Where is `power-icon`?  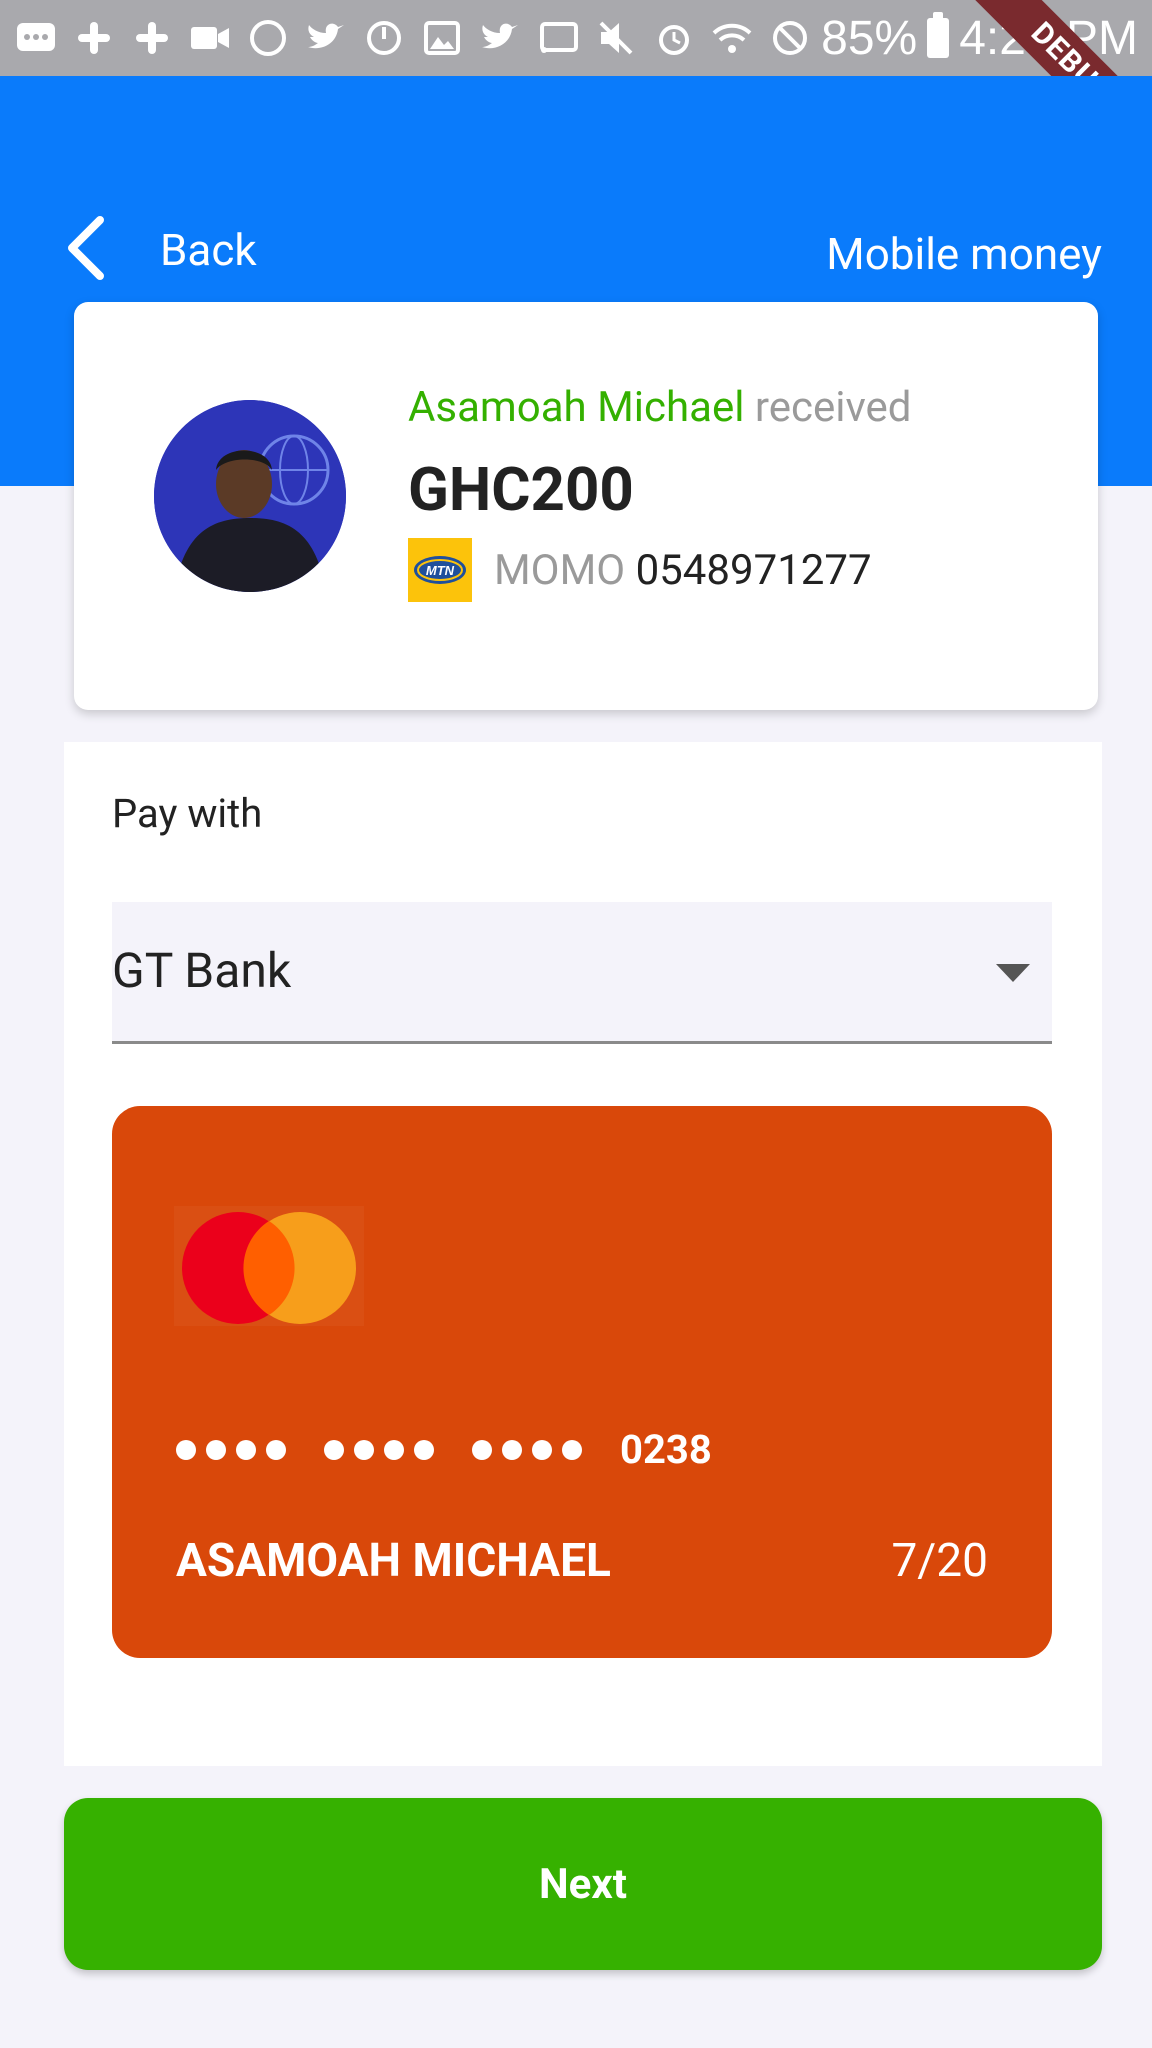
power-icon is located at coordinates (384, 38).